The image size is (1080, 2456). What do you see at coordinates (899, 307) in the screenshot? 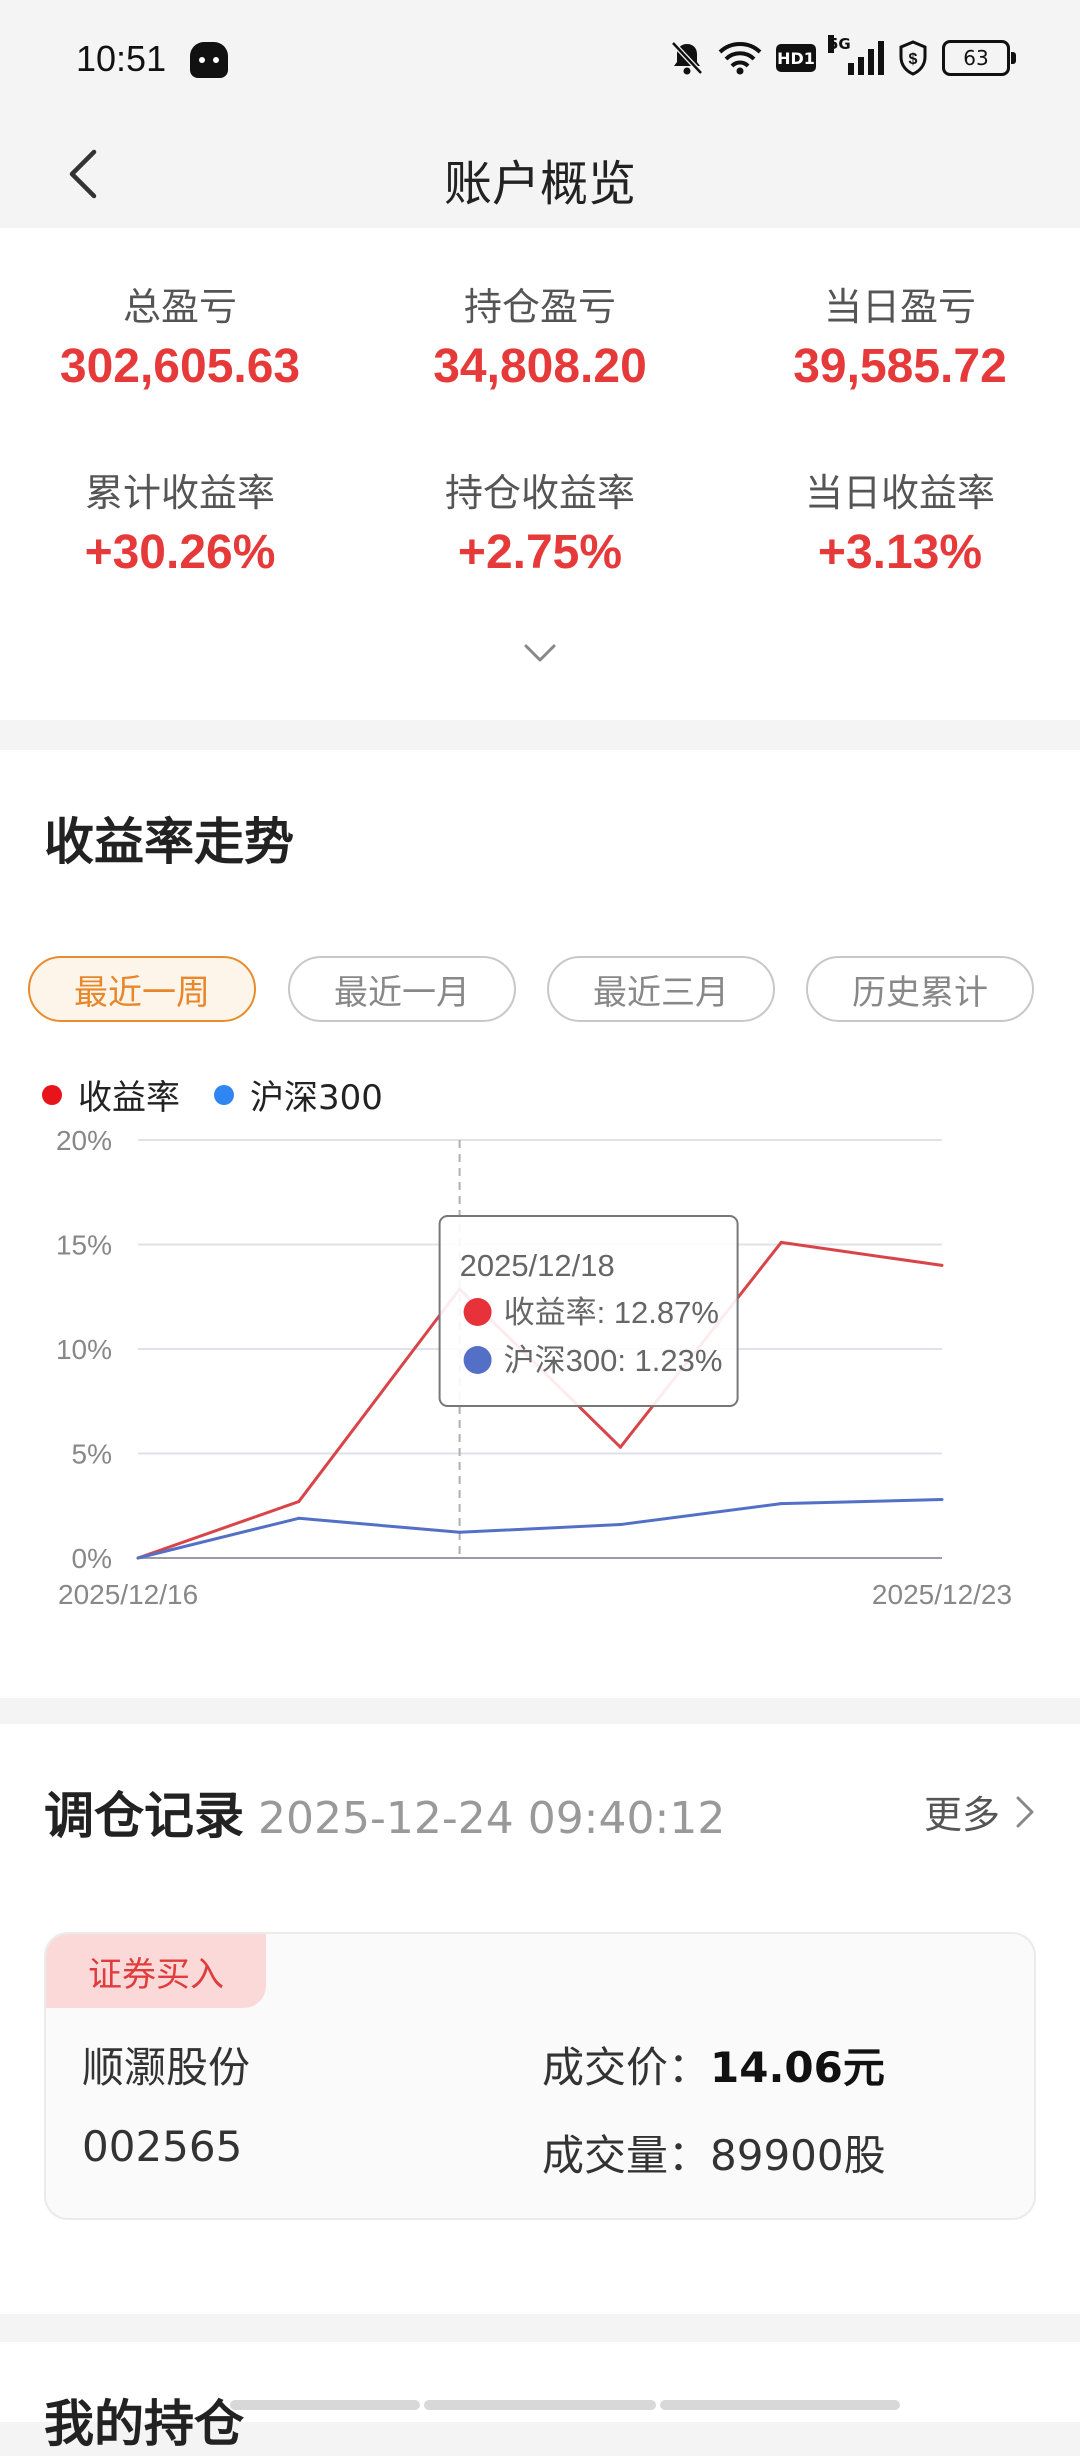
I see `metric-label: 当日盈亏` at bounding box center [899, 307].